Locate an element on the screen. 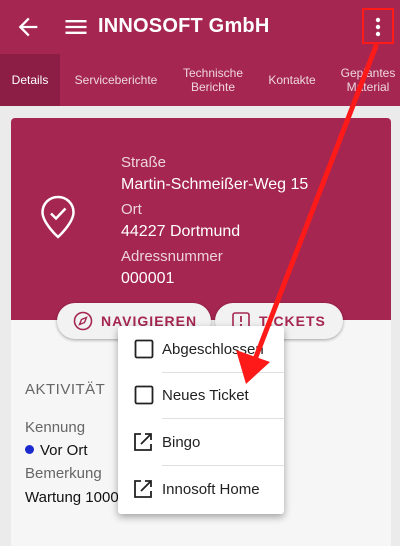 The width and height of the screenshot is (400, 546). menu-item-neues-ticket: Neues Ticket is located at coordinates (201, 395).